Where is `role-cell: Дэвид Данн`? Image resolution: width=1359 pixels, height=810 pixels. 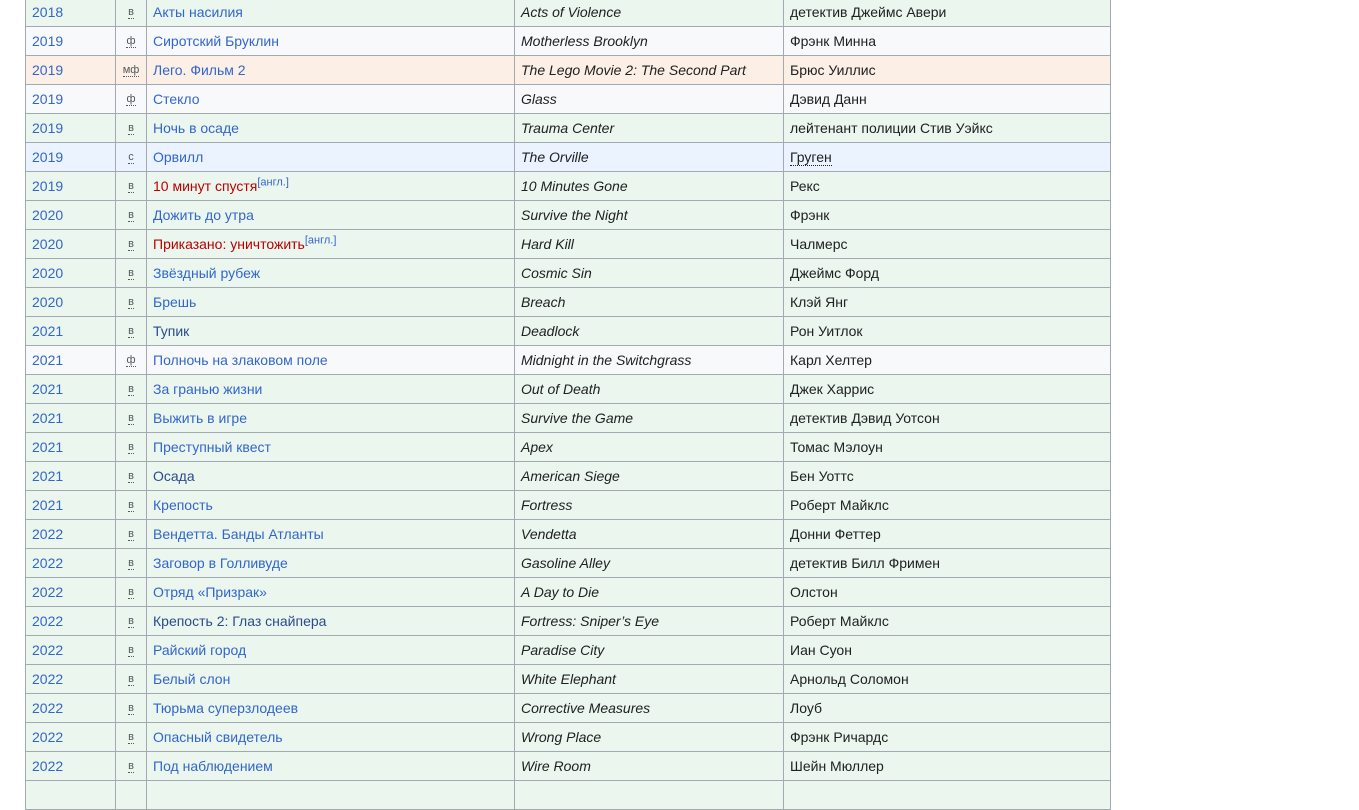 role-cell: Дэвид Данн is located at coordinates (947, 99).